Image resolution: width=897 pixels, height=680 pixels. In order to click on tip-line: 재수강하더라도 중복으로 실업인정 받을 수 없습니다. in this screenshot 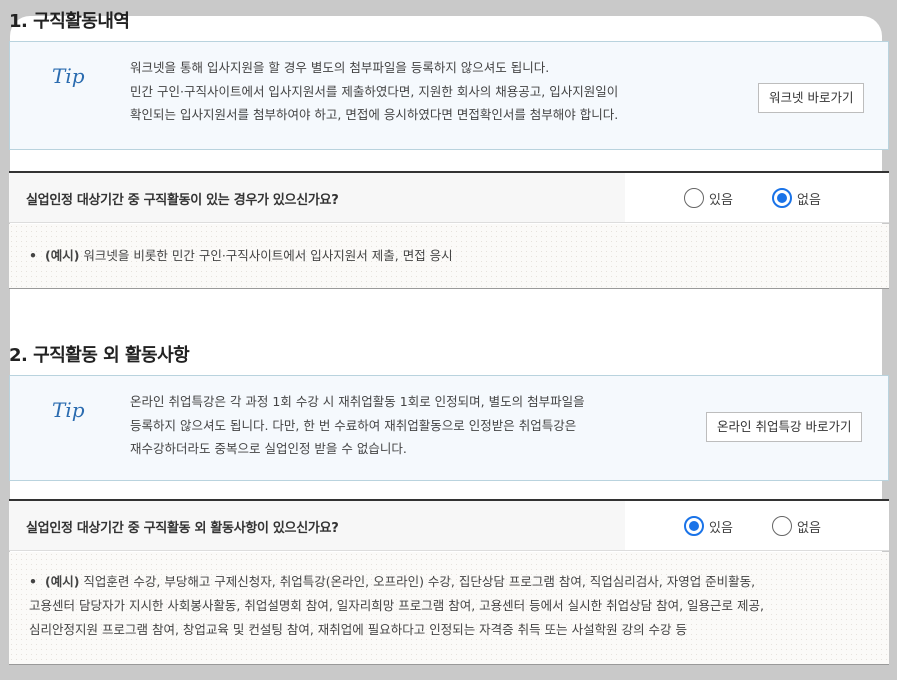, I will do `click(268, 448)`.